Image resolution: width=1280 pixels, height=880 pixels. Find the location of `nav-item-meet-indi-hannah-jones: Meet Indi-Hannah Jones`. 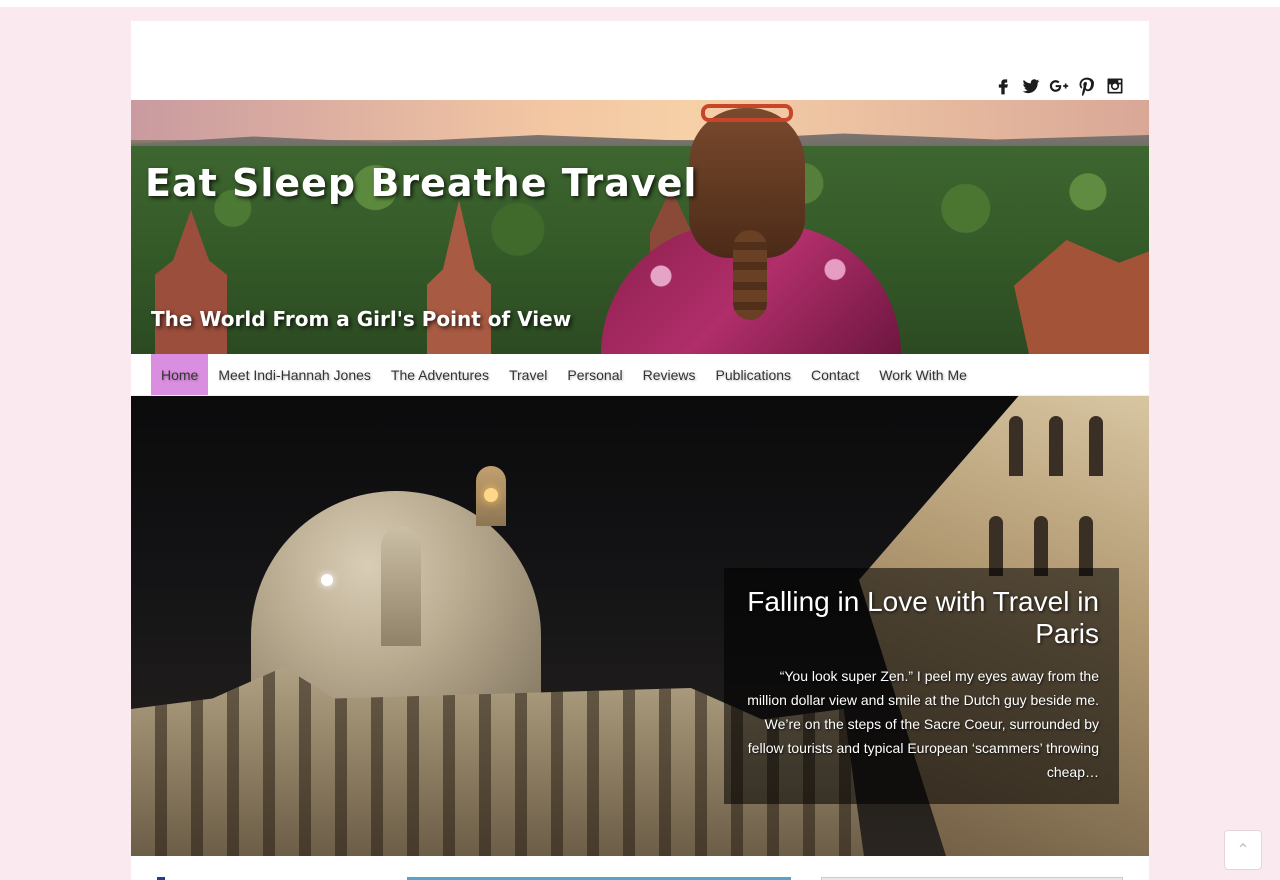

nav-item-meet-indi-hannah-jones: Meet Indi-Hannah Jones is located at coordinates (294, 374).